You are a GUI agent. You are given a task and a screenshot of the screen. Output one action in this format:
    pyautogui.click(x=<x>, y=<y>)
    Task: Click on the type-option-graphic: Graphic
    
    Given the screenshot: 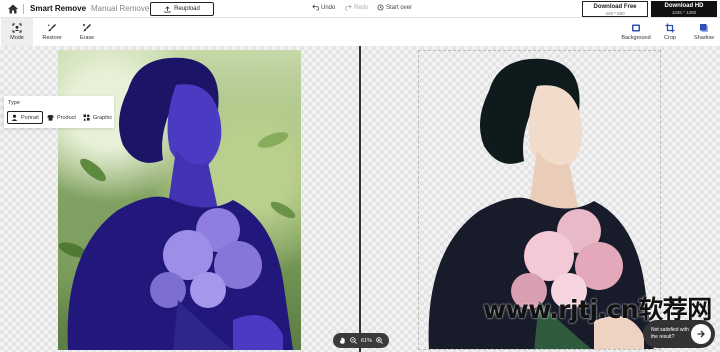 What is the action you would take?
    pyautogui.click(x=97, y=117)
    